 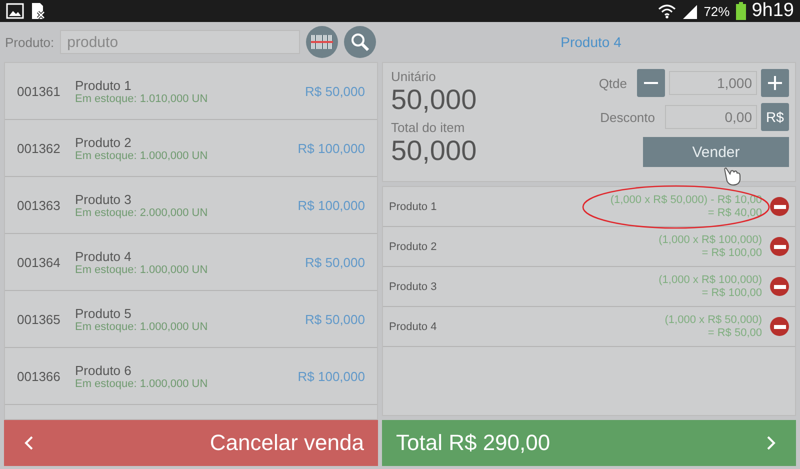 I want to click on discount-label: Desconto, so click(x=627, y=117).